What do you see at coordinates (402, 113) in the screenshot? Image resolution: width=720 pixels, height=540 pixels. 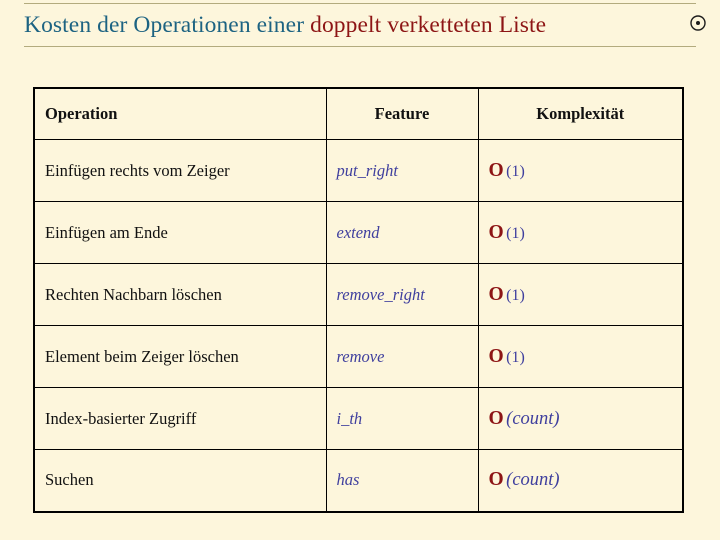 I see `column-header-feature: Feature` at bounding box center [402, 113].